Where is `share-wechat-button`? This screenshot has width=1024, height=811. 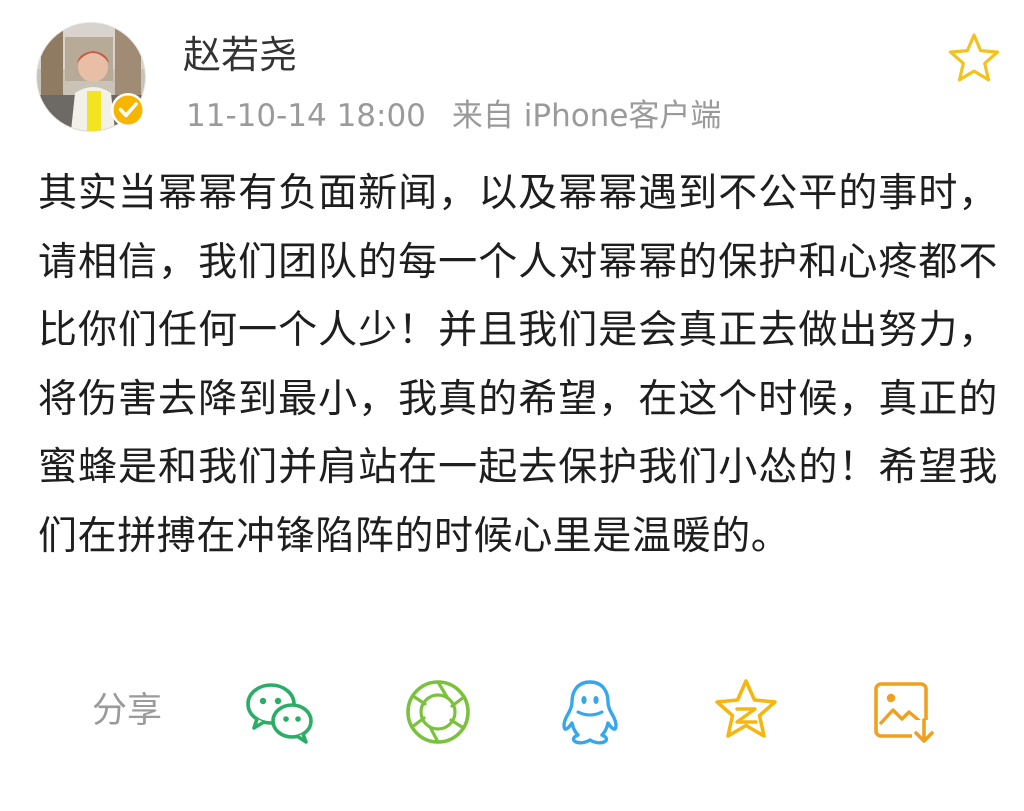 share-wechat-button is located at coordinates (280, 712).